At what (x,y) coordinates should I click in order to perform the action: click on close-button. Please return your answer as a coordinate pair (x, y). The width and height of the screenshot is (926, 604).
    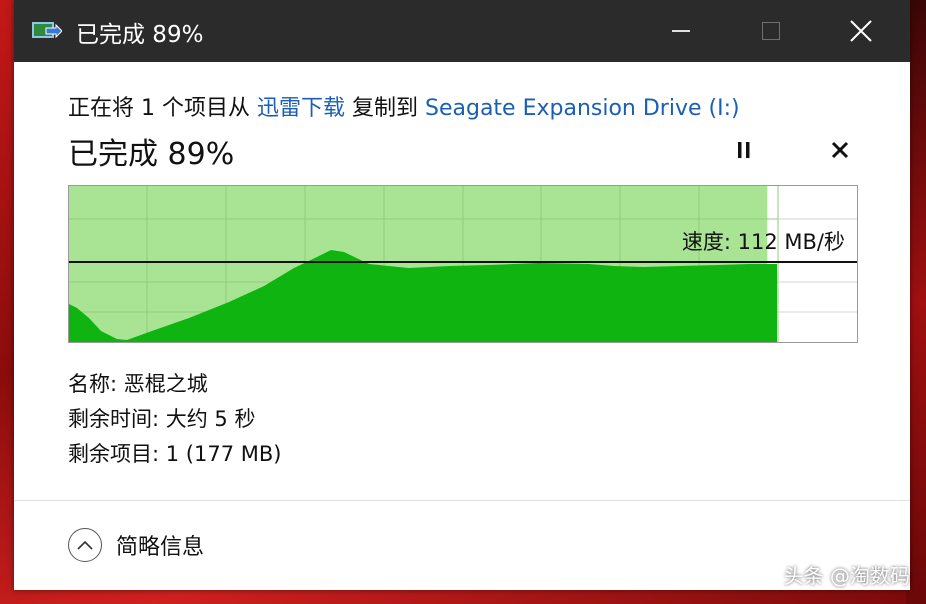
    Looking at the image, I should click on (861, 31).